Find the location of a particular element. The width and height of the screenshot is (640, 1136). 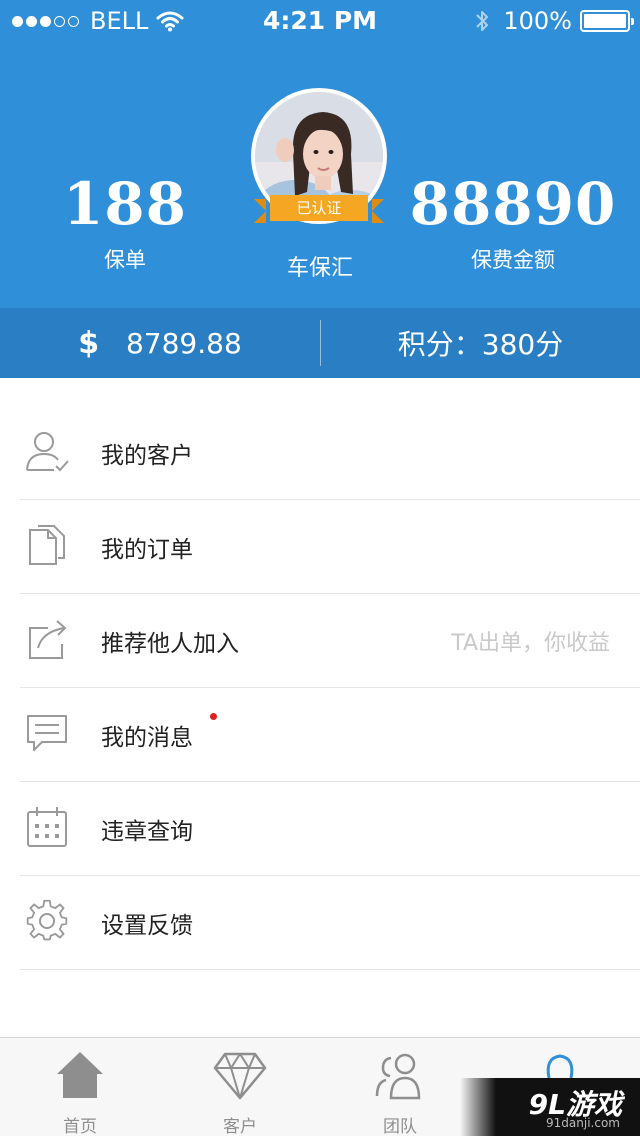

policy-count-label: 保单 is located at coordinates (125, 260).